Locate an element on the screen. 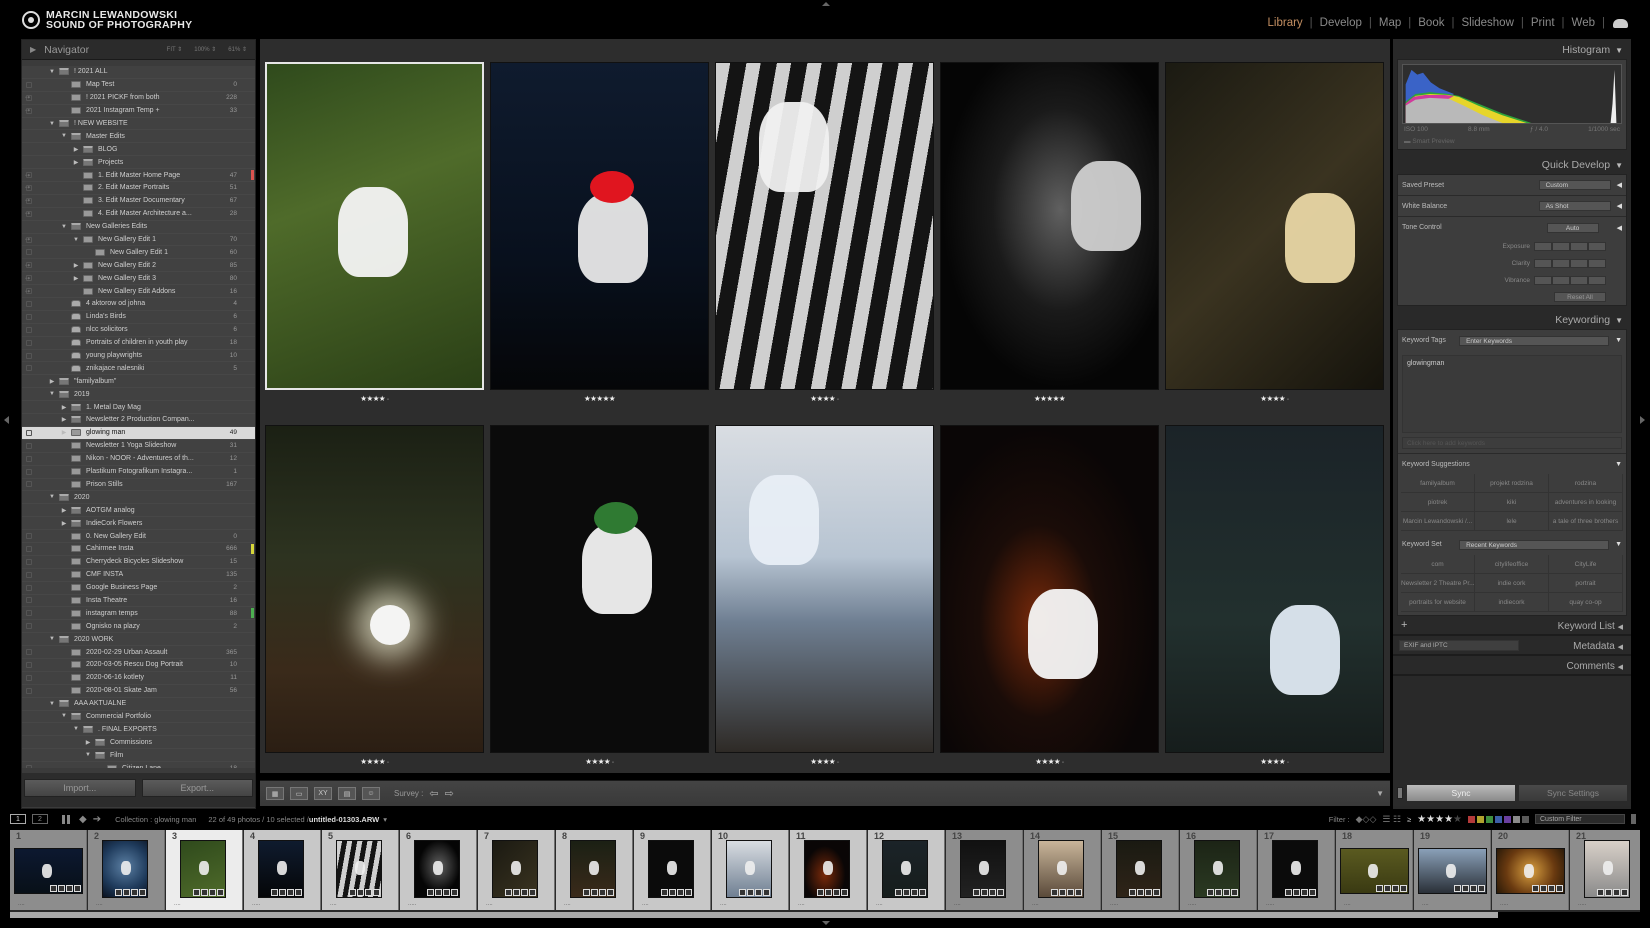  filmstrip-thumbnail: 4 ····· is located at coordinates (282, 870).